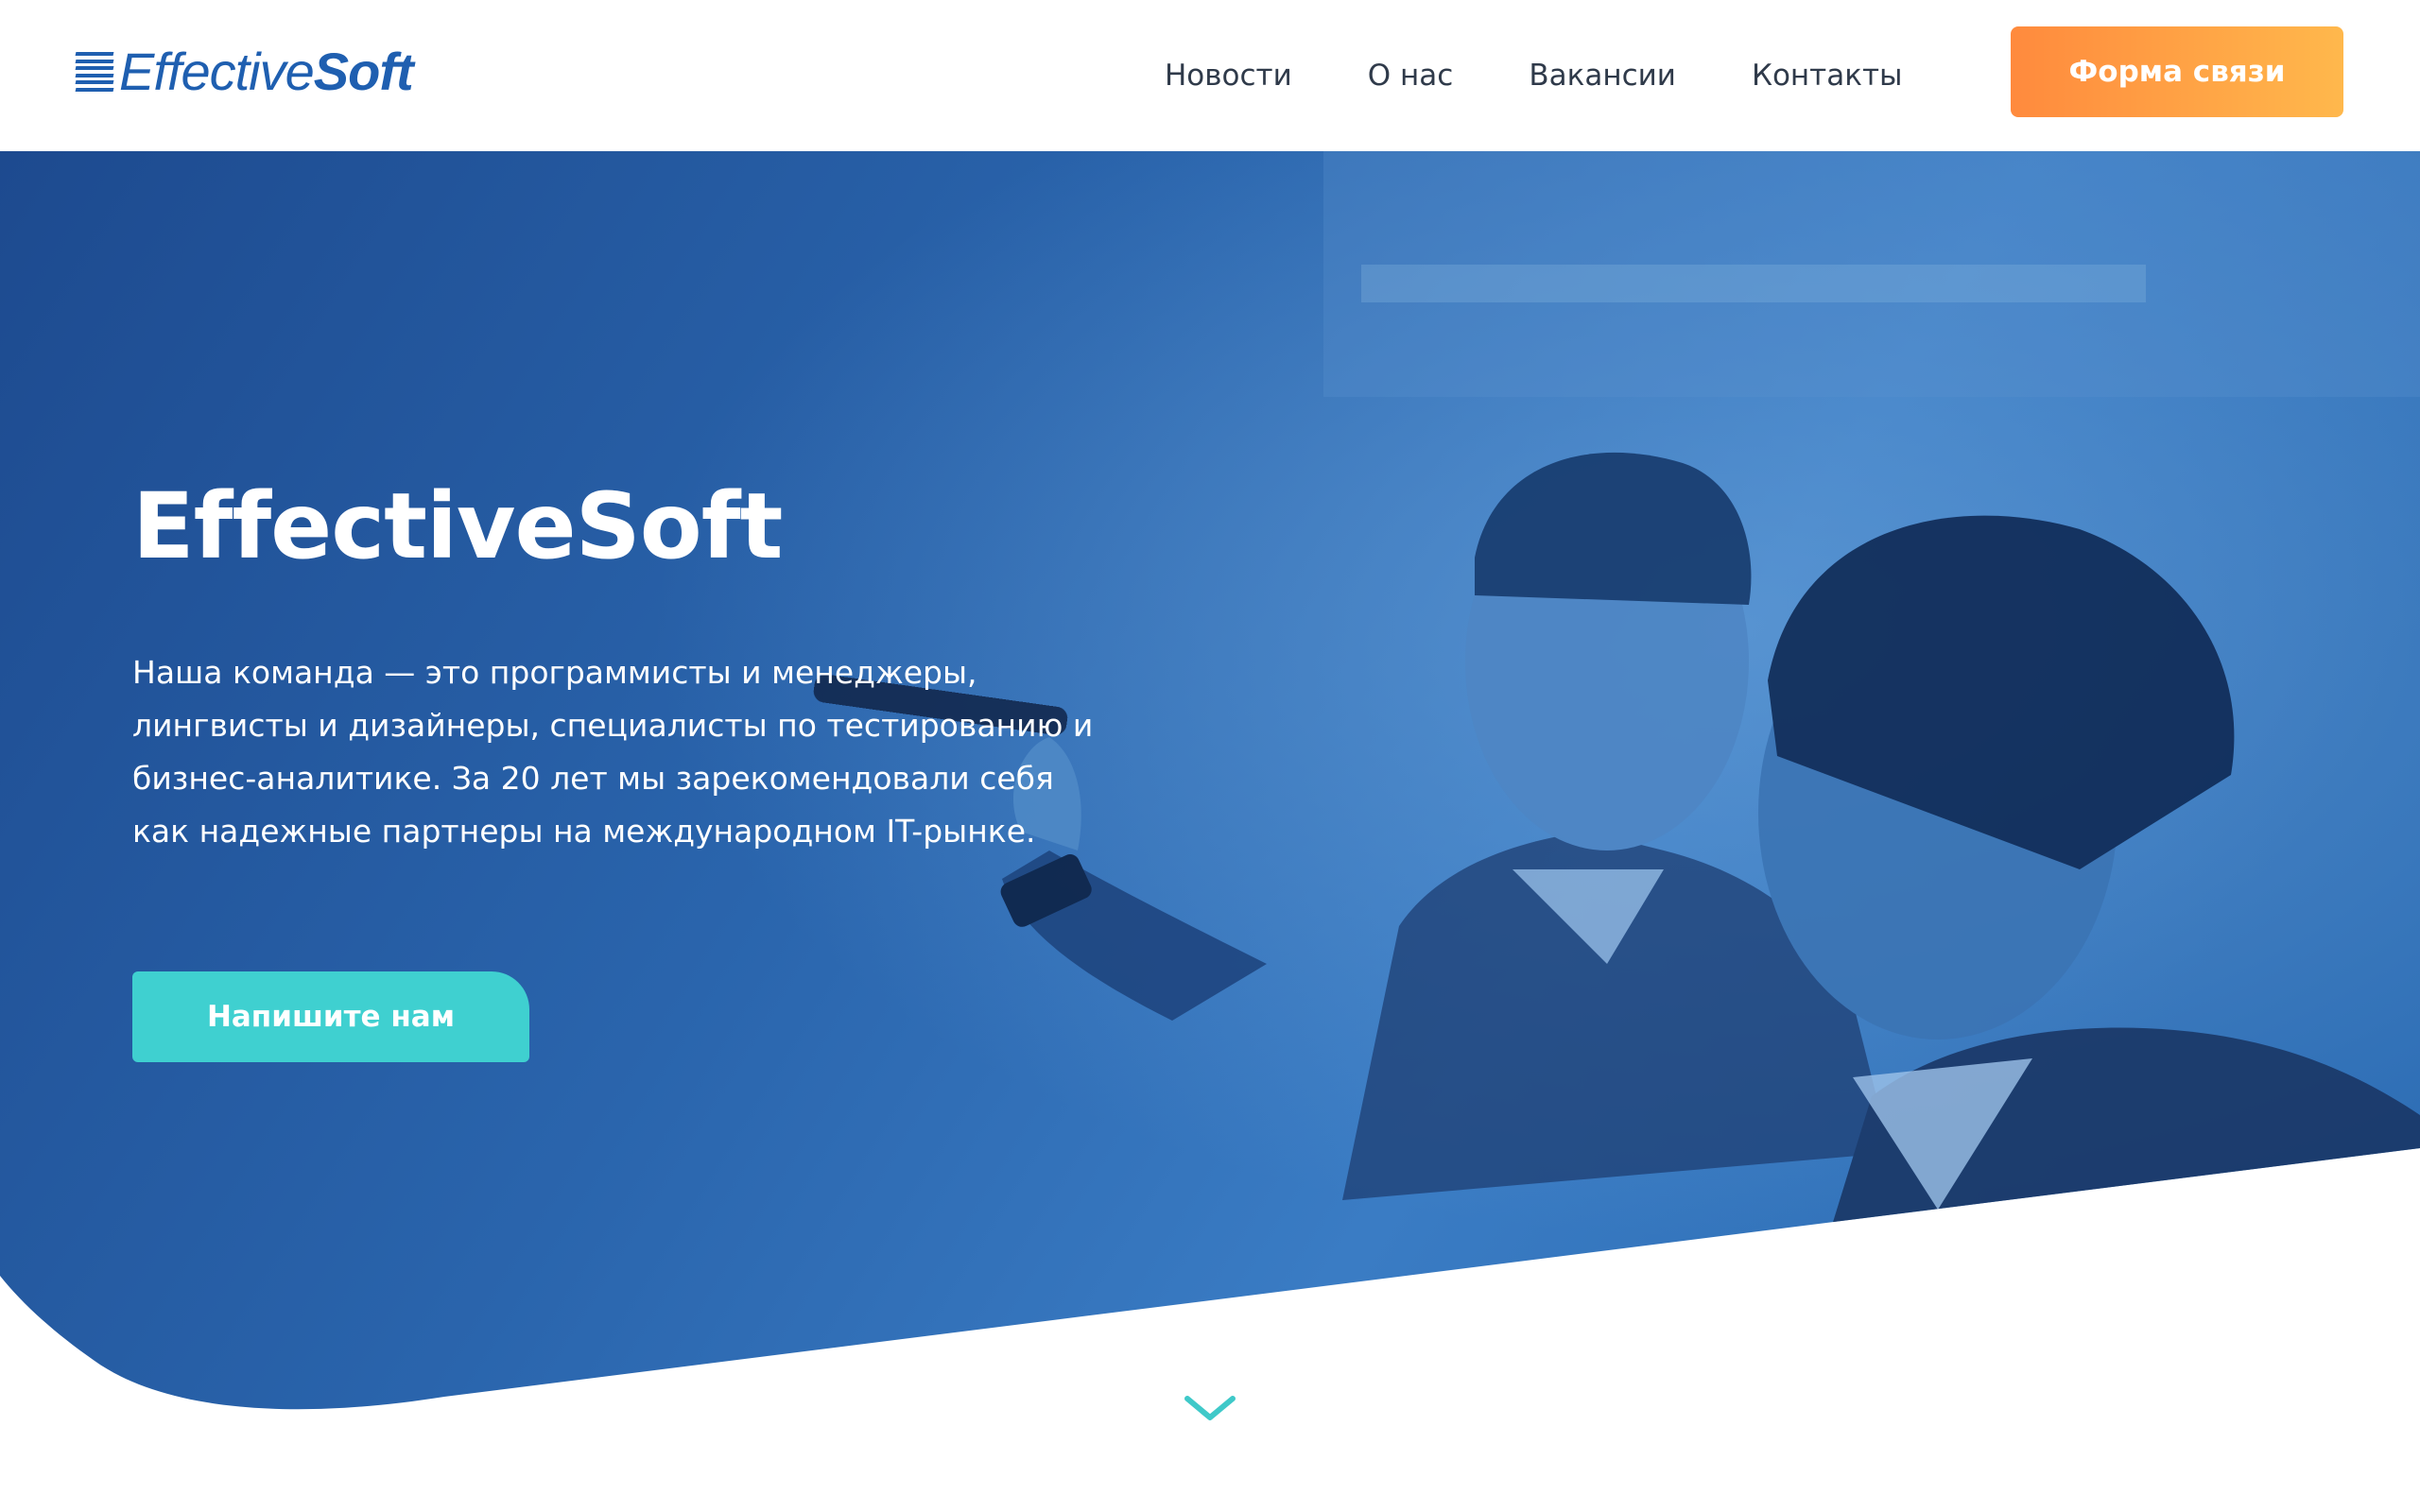 The height and width of the screenshot is (1512, 2420). I want to click on write-us-button: Напишите нам, so click(330, 1016).